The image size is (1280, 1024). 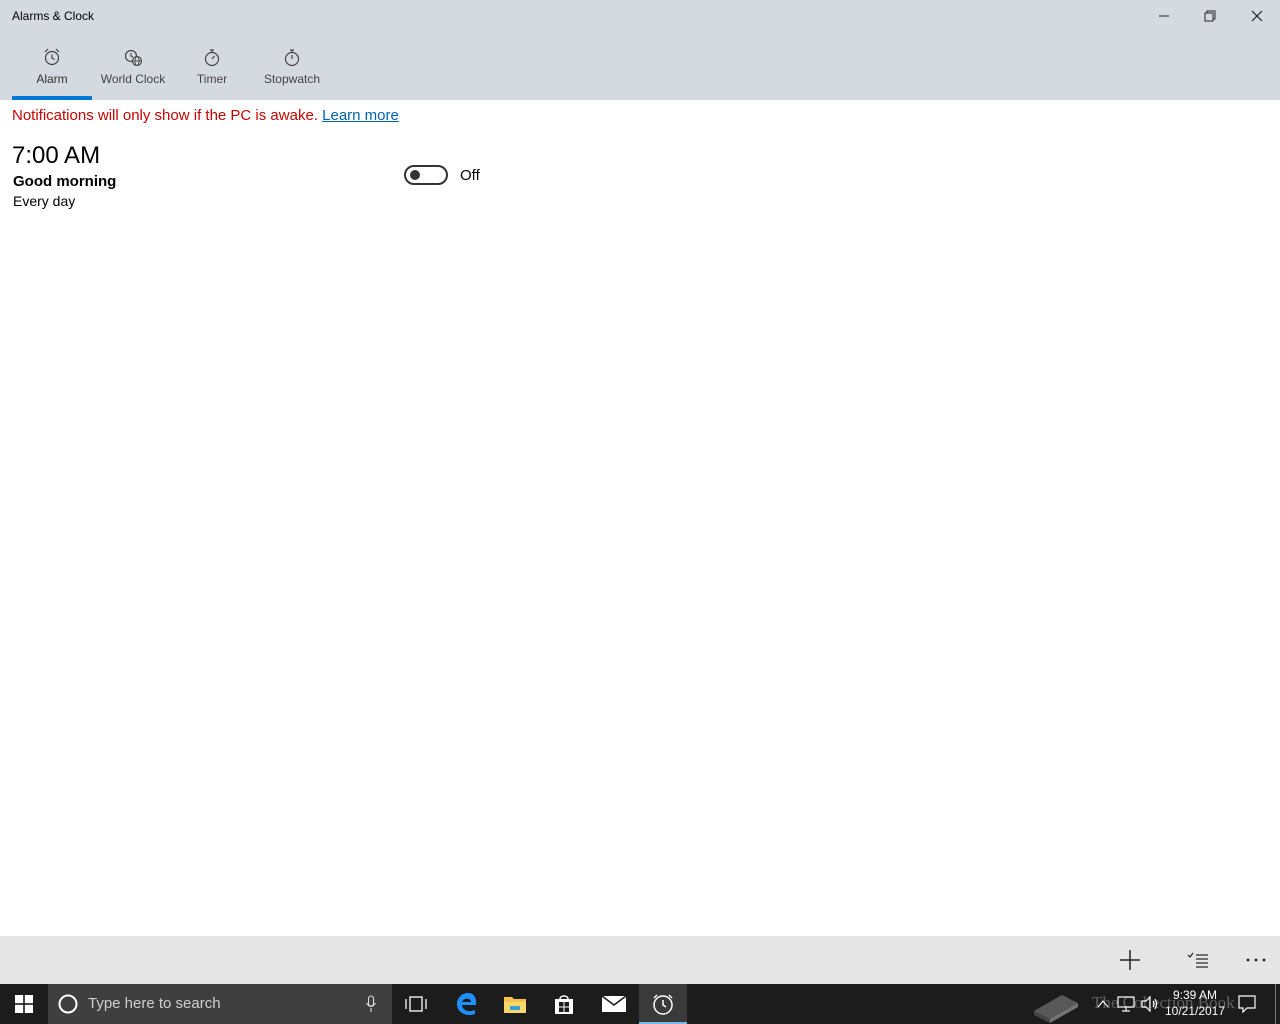 I want to click on edge-icon, so click(x=467, y=1004).